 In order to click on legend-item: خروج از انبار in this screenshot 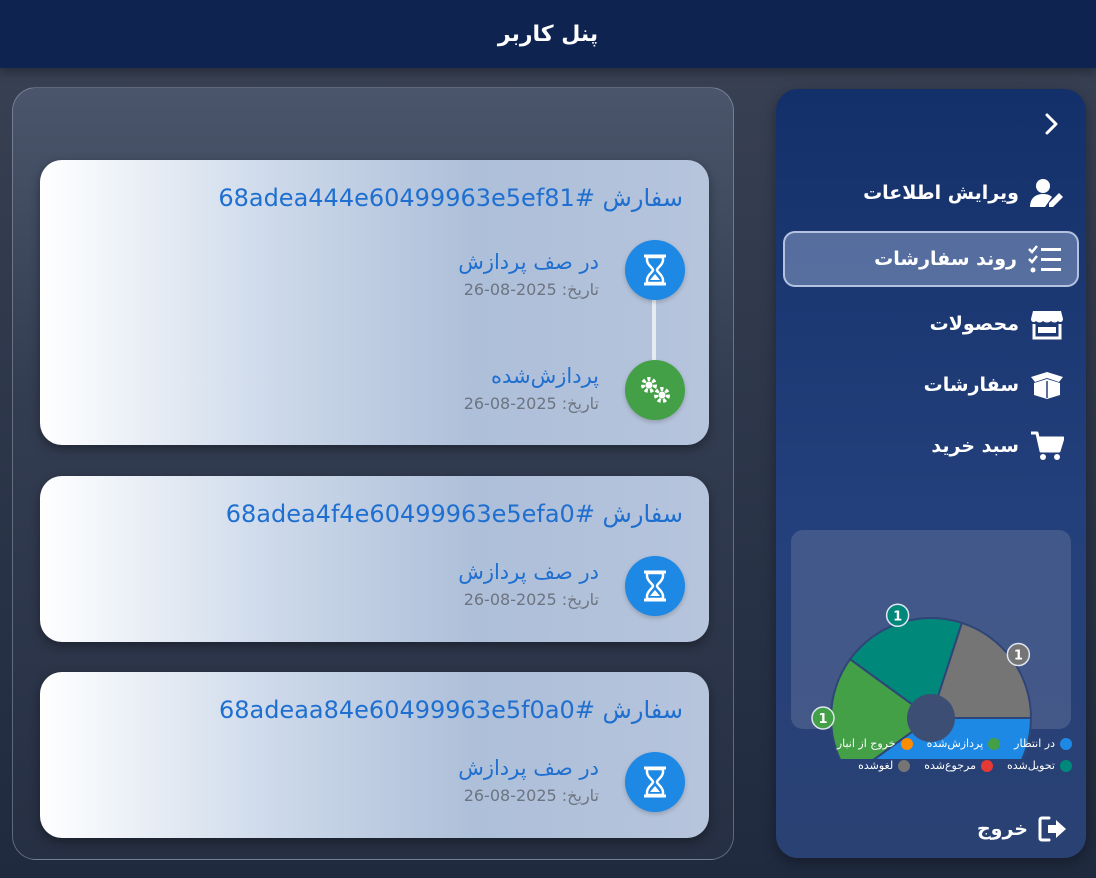, I will do `click(875, 743)`.